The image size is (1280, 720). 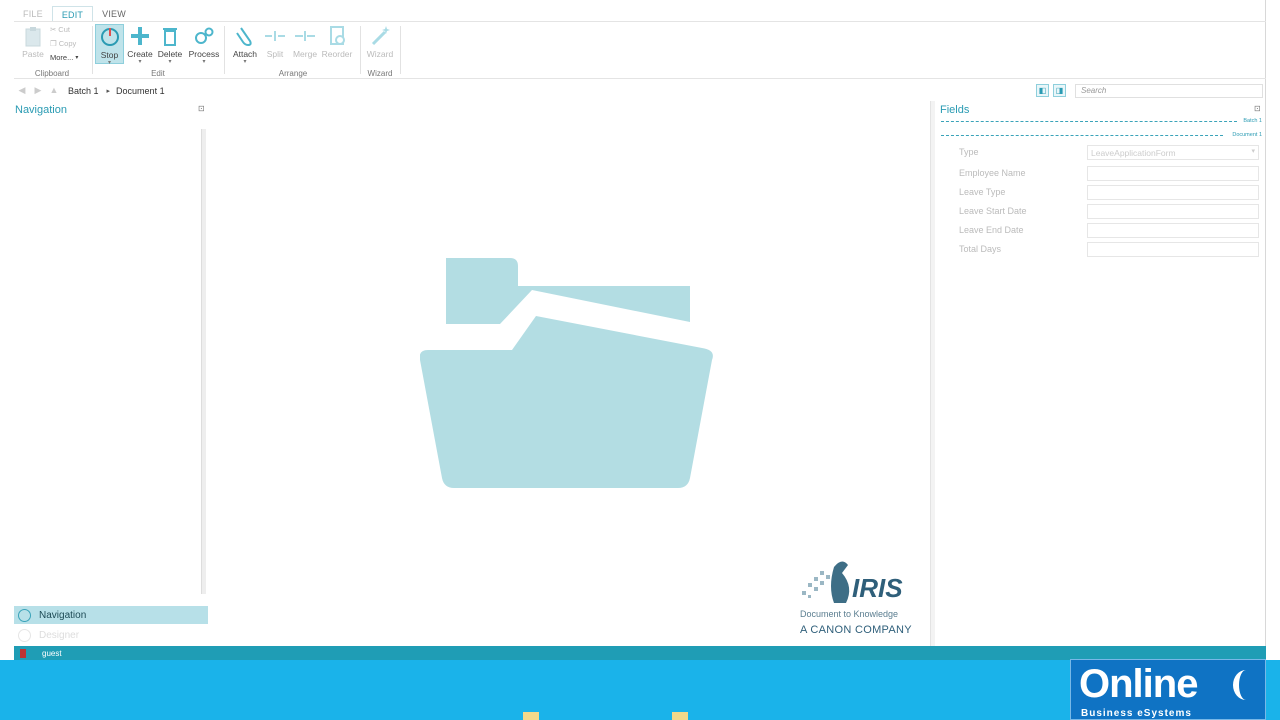 I want to click on field-row-total-days: Total Days, so click(x=1111, y=250).